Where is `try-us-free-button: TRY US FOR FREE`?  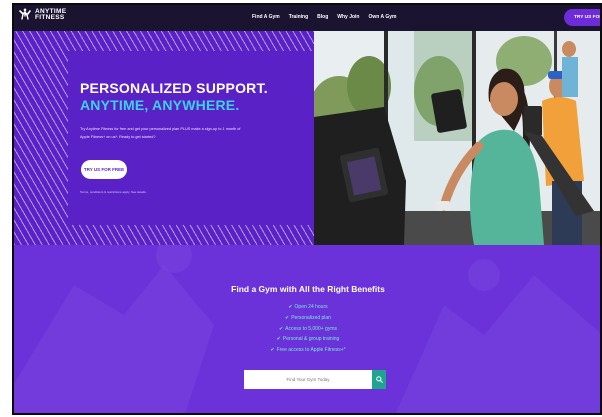 try-us-free-button: TRY US FOR FREE is located at coordinates (104, 169).